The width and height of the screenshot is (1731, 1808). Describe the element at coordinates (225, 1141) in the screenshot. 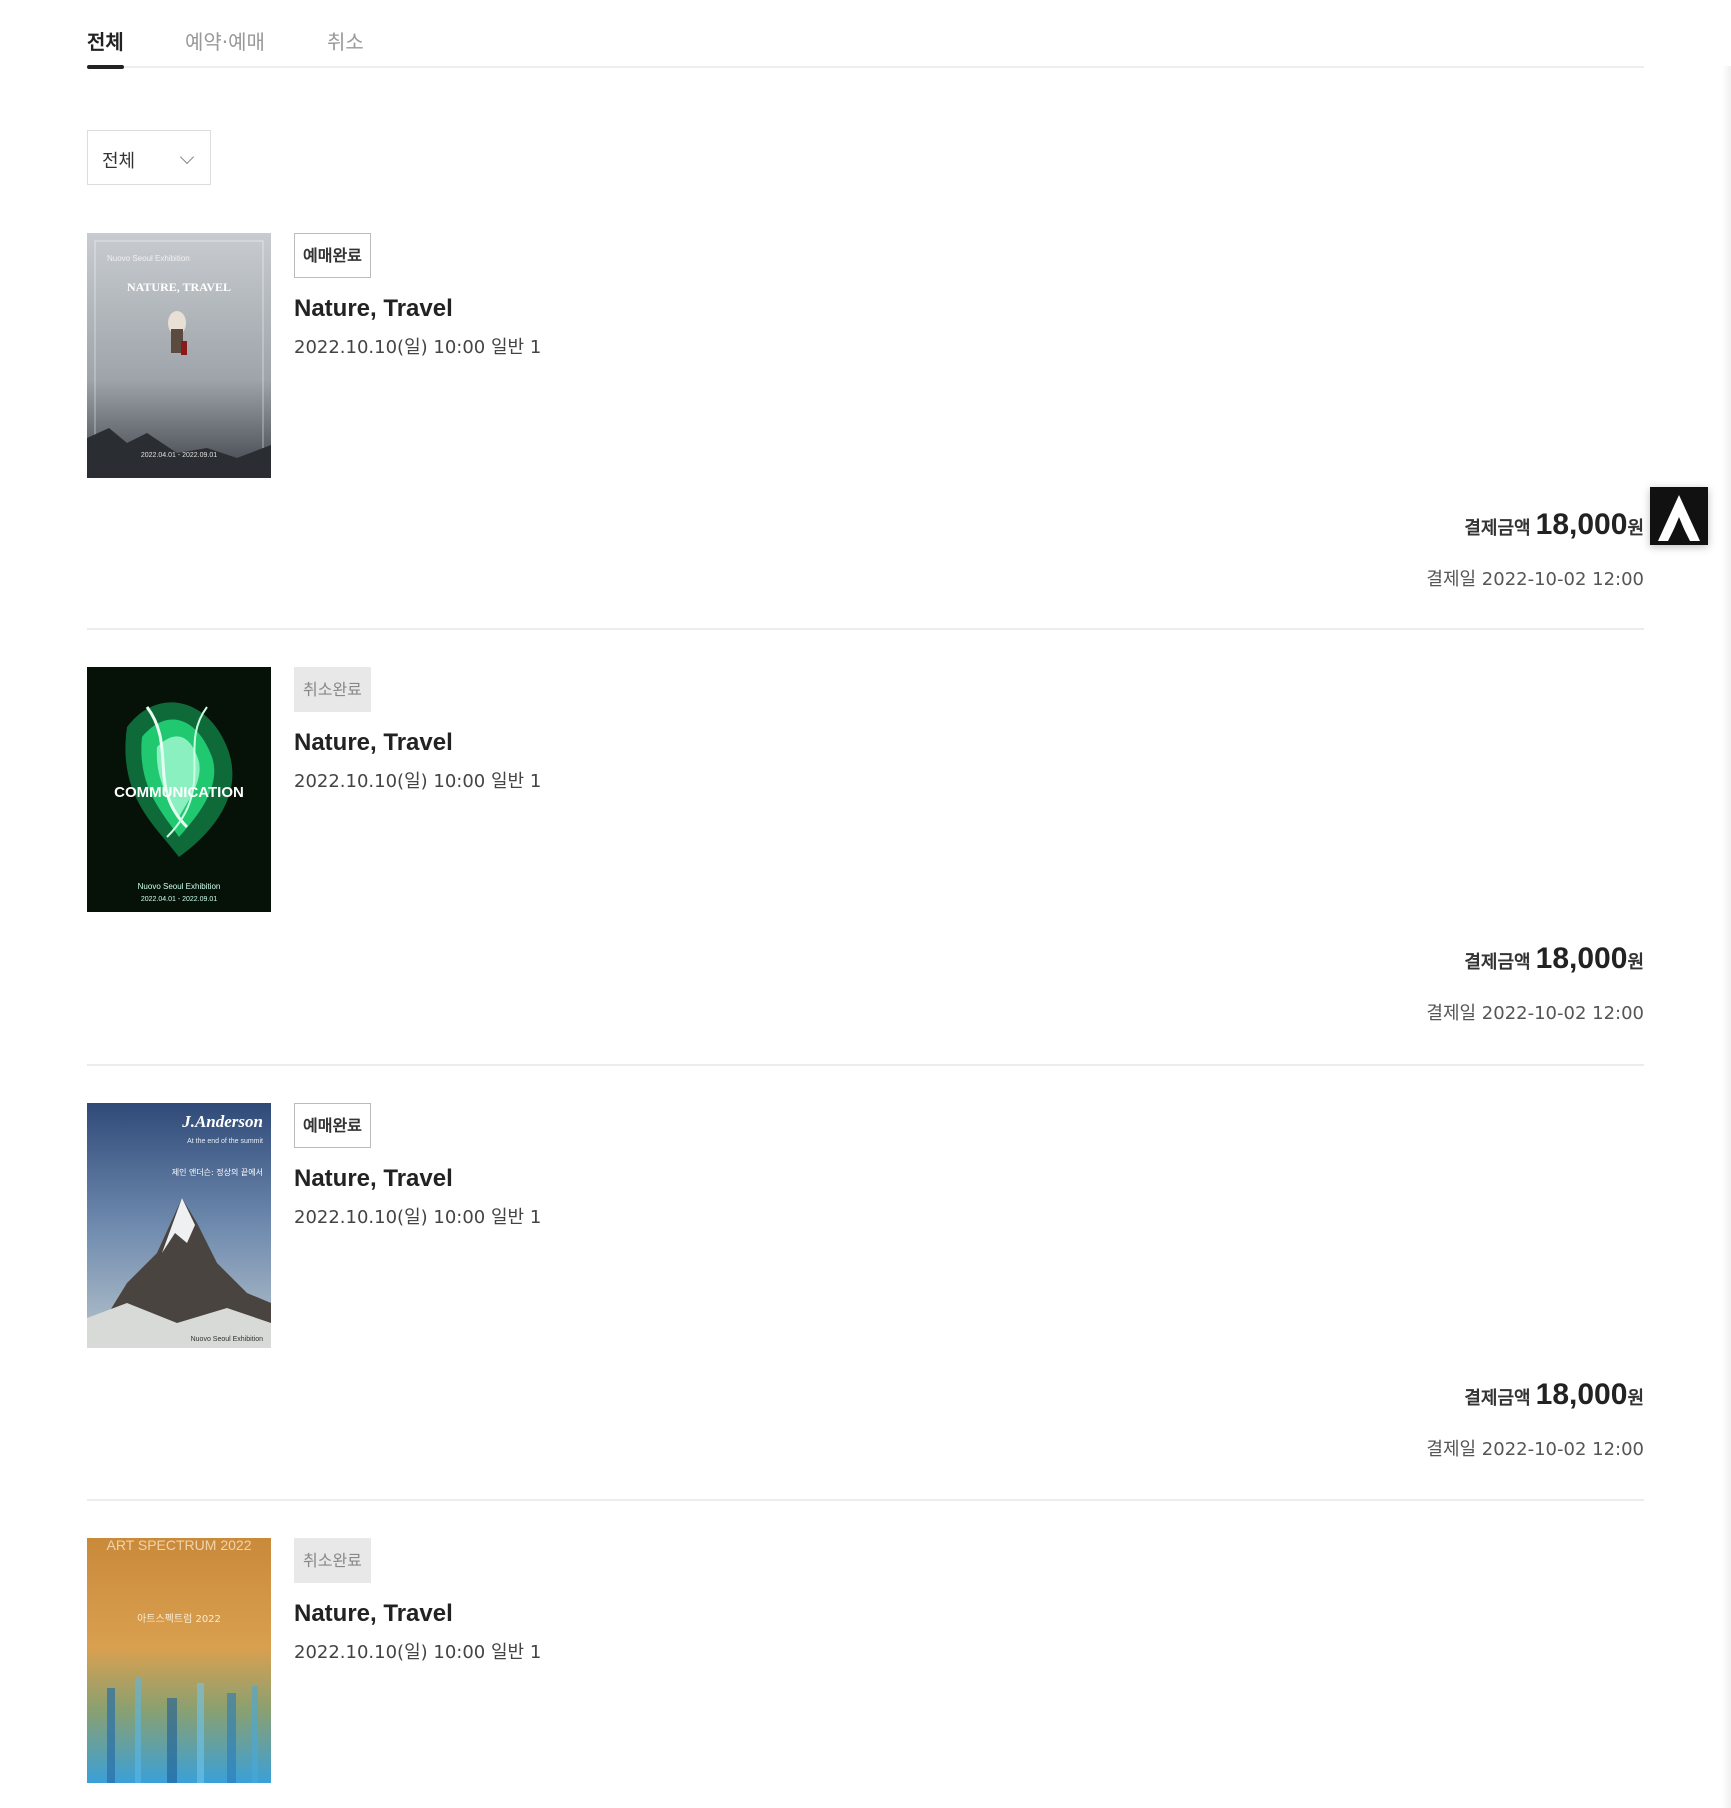

I see `poster-sub: At the end of the summit` at that location.